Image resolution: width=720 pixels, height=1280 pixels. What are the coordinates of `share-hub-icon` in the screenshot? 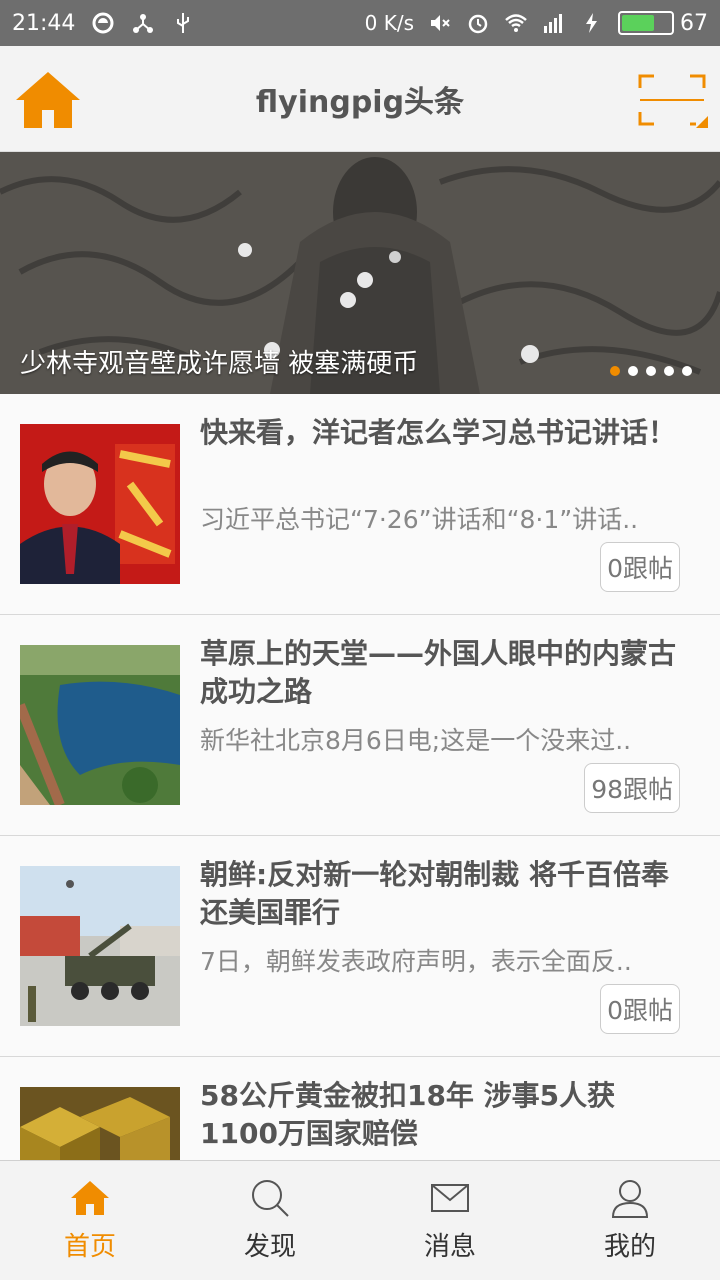 It's located at (143, 23).